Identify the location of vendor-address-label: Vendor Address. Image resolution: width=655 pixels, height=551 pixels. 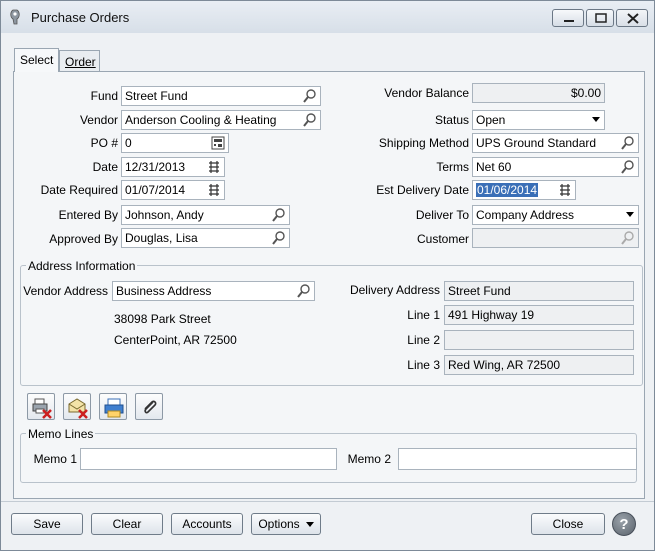
(65, 291).